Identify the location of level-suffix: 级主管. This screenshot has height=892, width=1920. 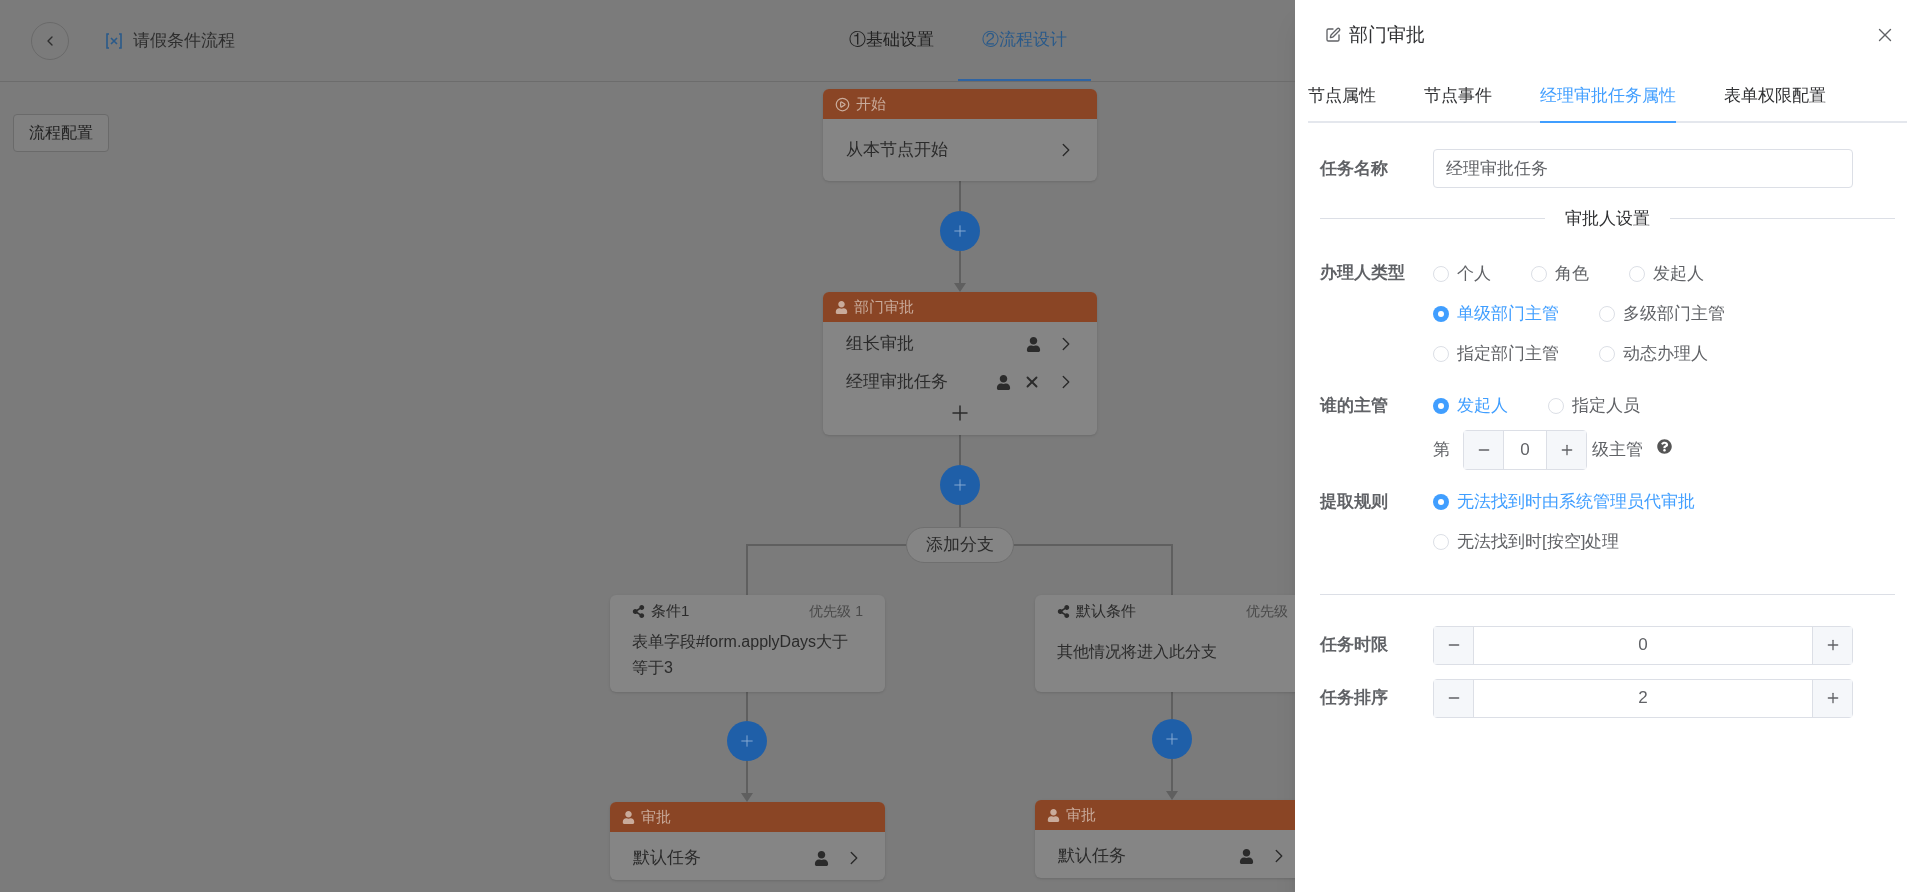
(1617, 449).